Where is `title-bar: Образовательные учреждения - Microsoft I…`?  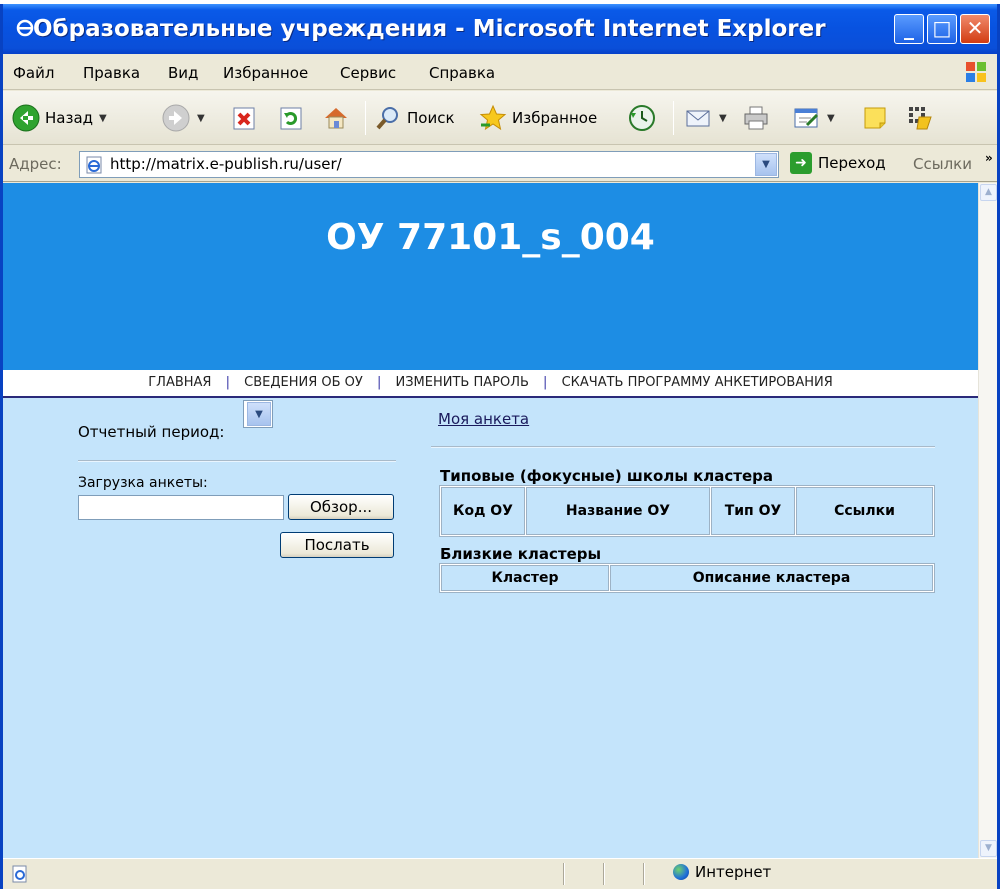 title-bar: Образовательные учреждения - Microsoft I… is located at coordinates (500, 29).